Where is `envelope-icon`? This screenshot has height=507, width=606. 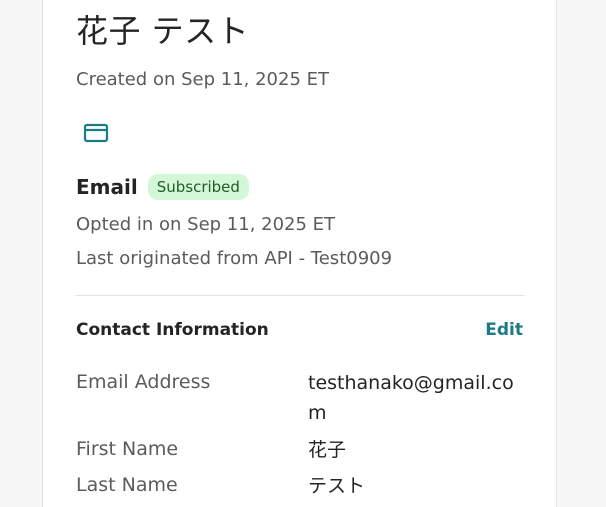
envelope-icon is located at coordinates (96, 133).